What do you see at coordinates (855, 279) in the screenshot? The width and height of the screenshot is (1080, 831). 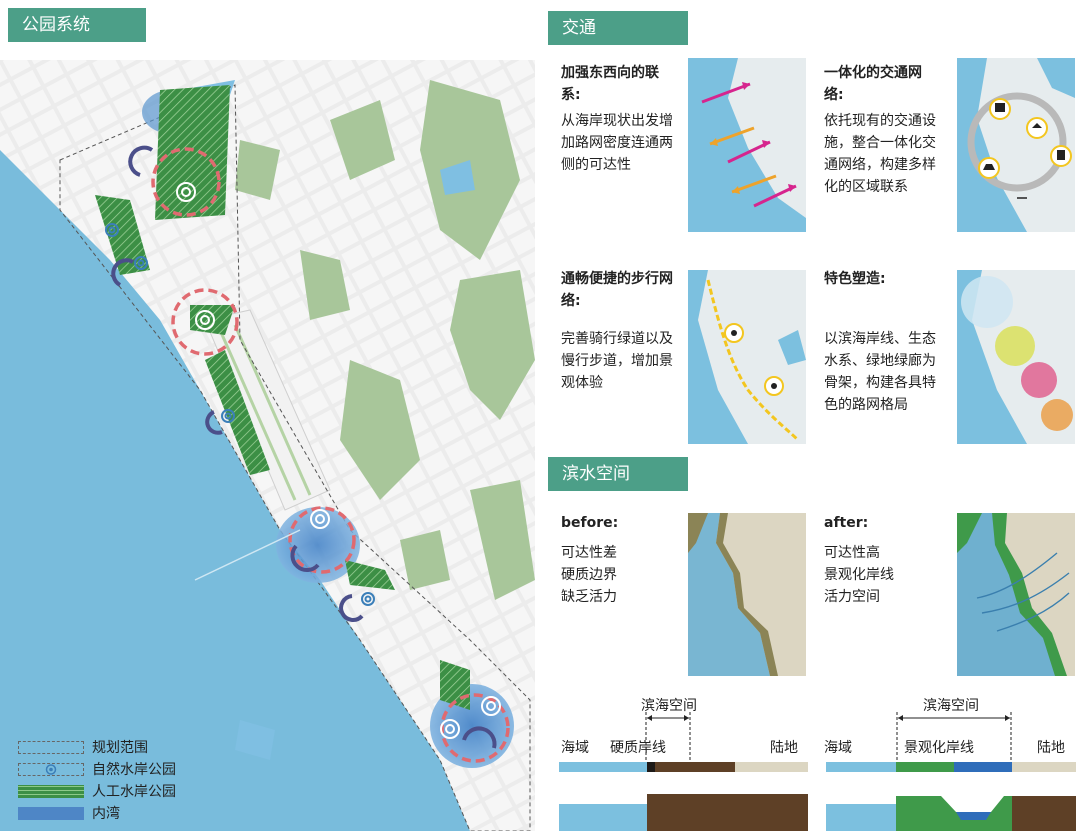 I see `panel-title: 特色塑造:` at bounding box center [855, 279].